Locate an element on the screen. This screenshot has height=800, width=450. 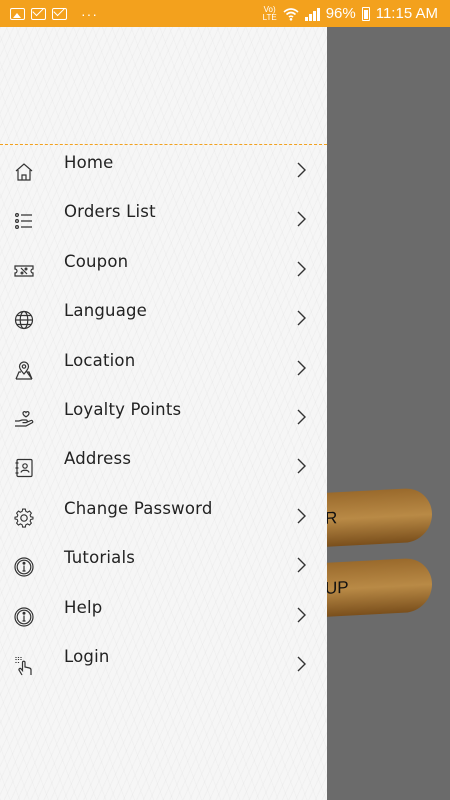
hand-heart-icon is located at coordinates (24, 418).